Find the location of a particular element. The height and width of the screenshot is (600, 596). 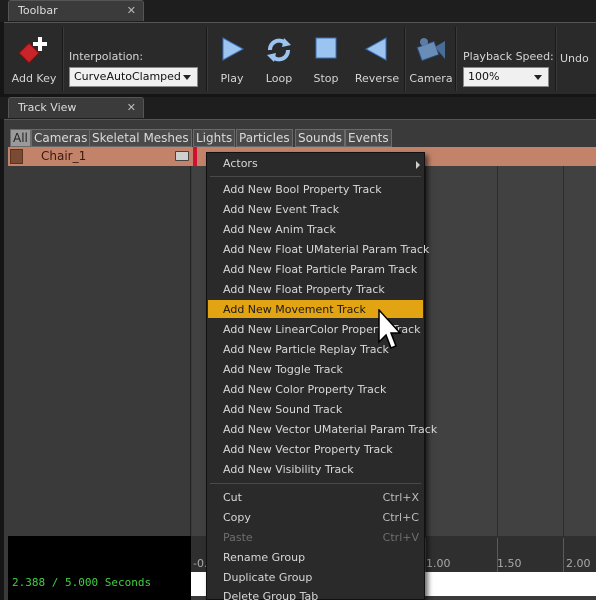

time-readout: 2.388 / 5.000 Seconds is located at coordinates (82, 582).